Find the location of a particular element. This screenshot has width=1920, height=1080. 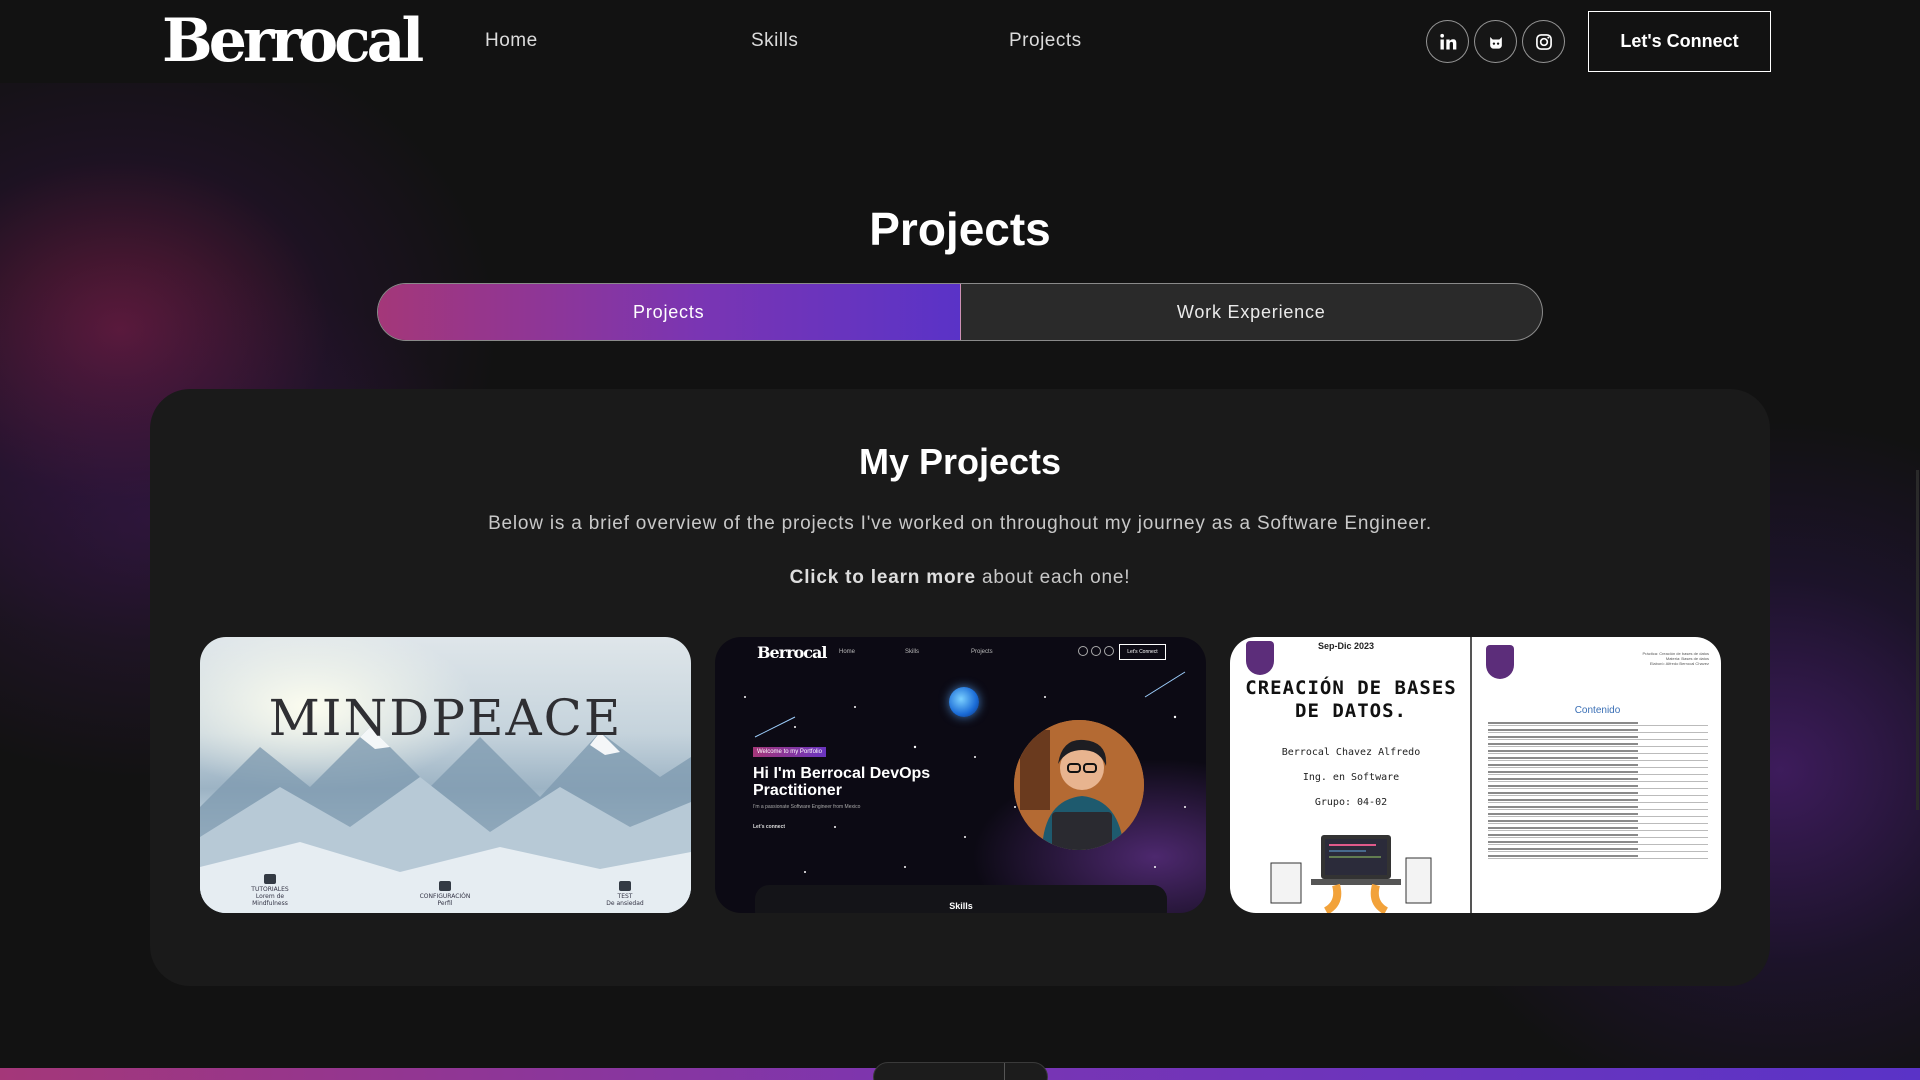

instagram-icon is located at coordinates (1543, 41).